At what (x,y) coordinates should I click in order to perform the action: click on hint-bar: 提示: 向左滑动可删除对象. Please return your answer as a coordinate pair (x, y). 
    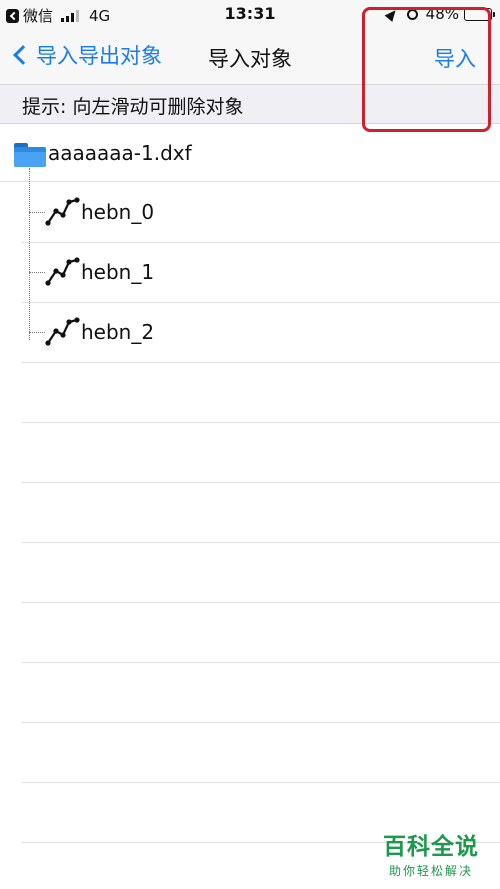
    Looking at the image, I should click on (250, 104).